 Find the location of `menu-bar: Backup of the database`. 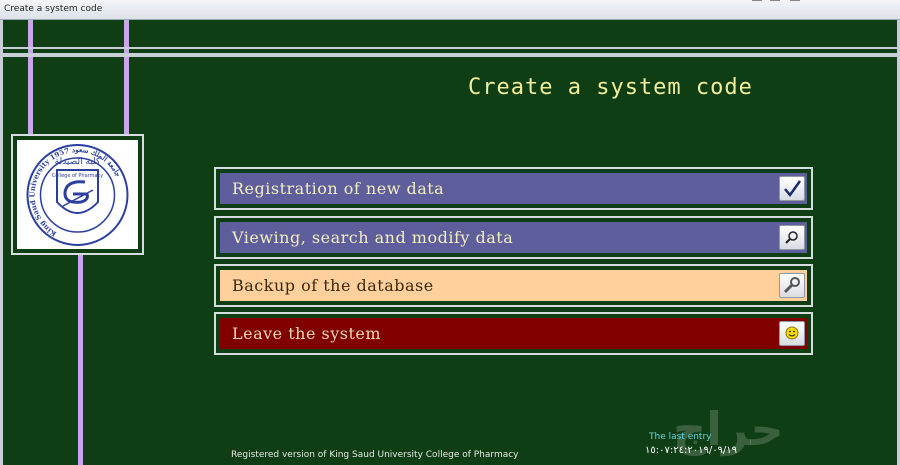

menu-bar: Backup of the database is located at coordinates (513, 285).